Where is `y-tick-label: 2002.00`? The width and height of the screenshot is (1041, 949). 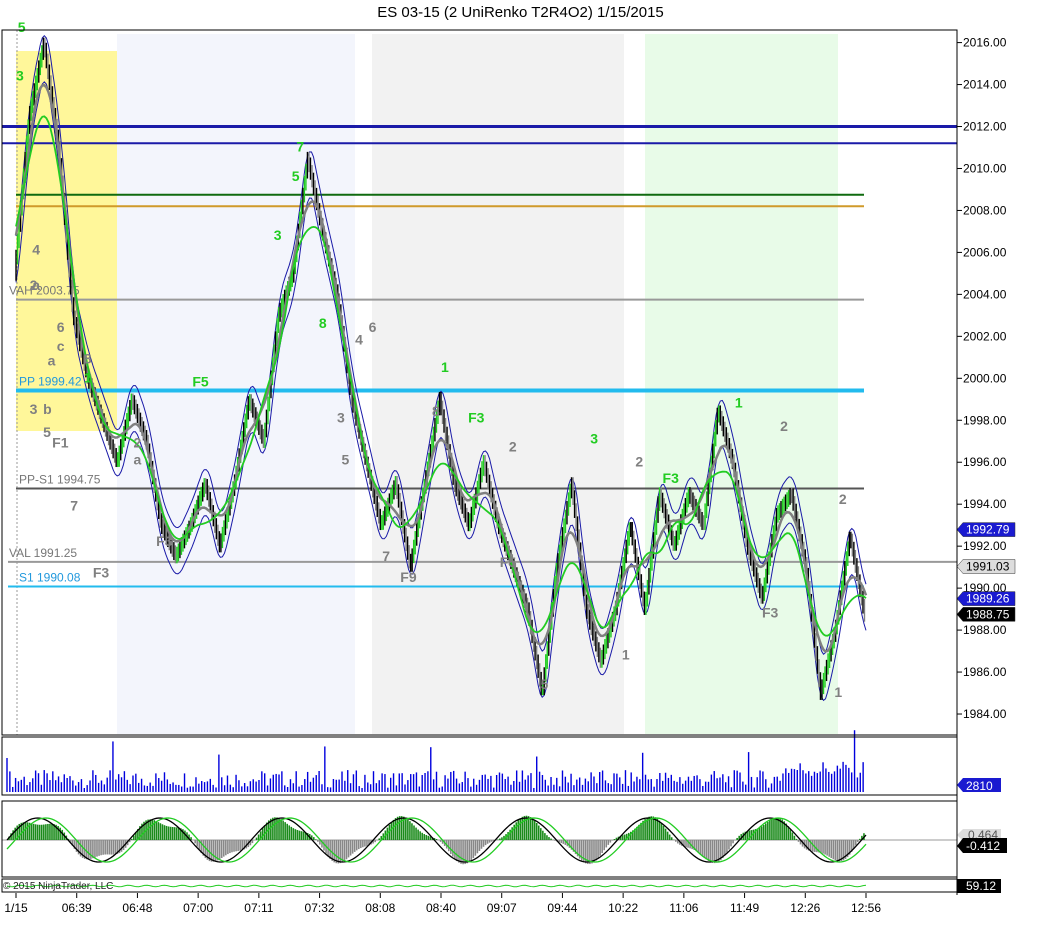 y-tick-label: 2002.00 is located at coordinates (985, 336).